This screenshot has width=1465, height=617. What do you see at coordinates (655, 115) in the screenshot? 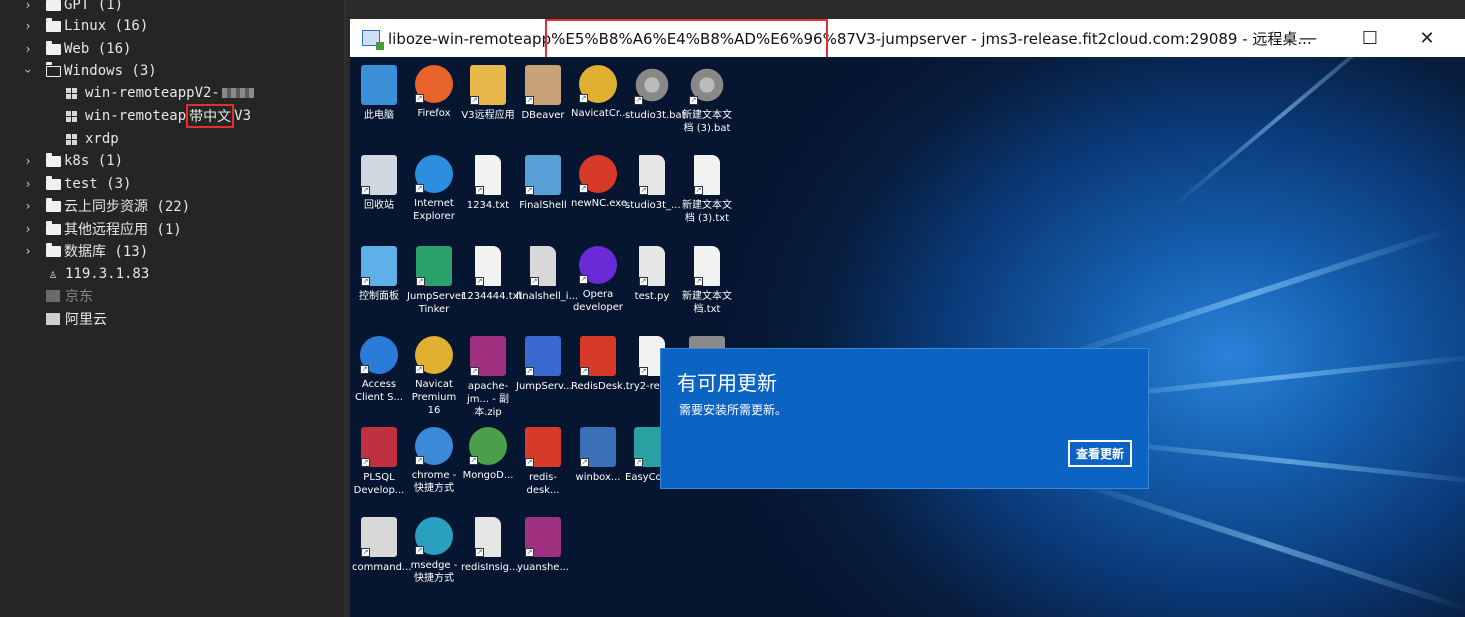
I see `desktop-icon-label: studio3t.bat` at bounding box center [655, 115].